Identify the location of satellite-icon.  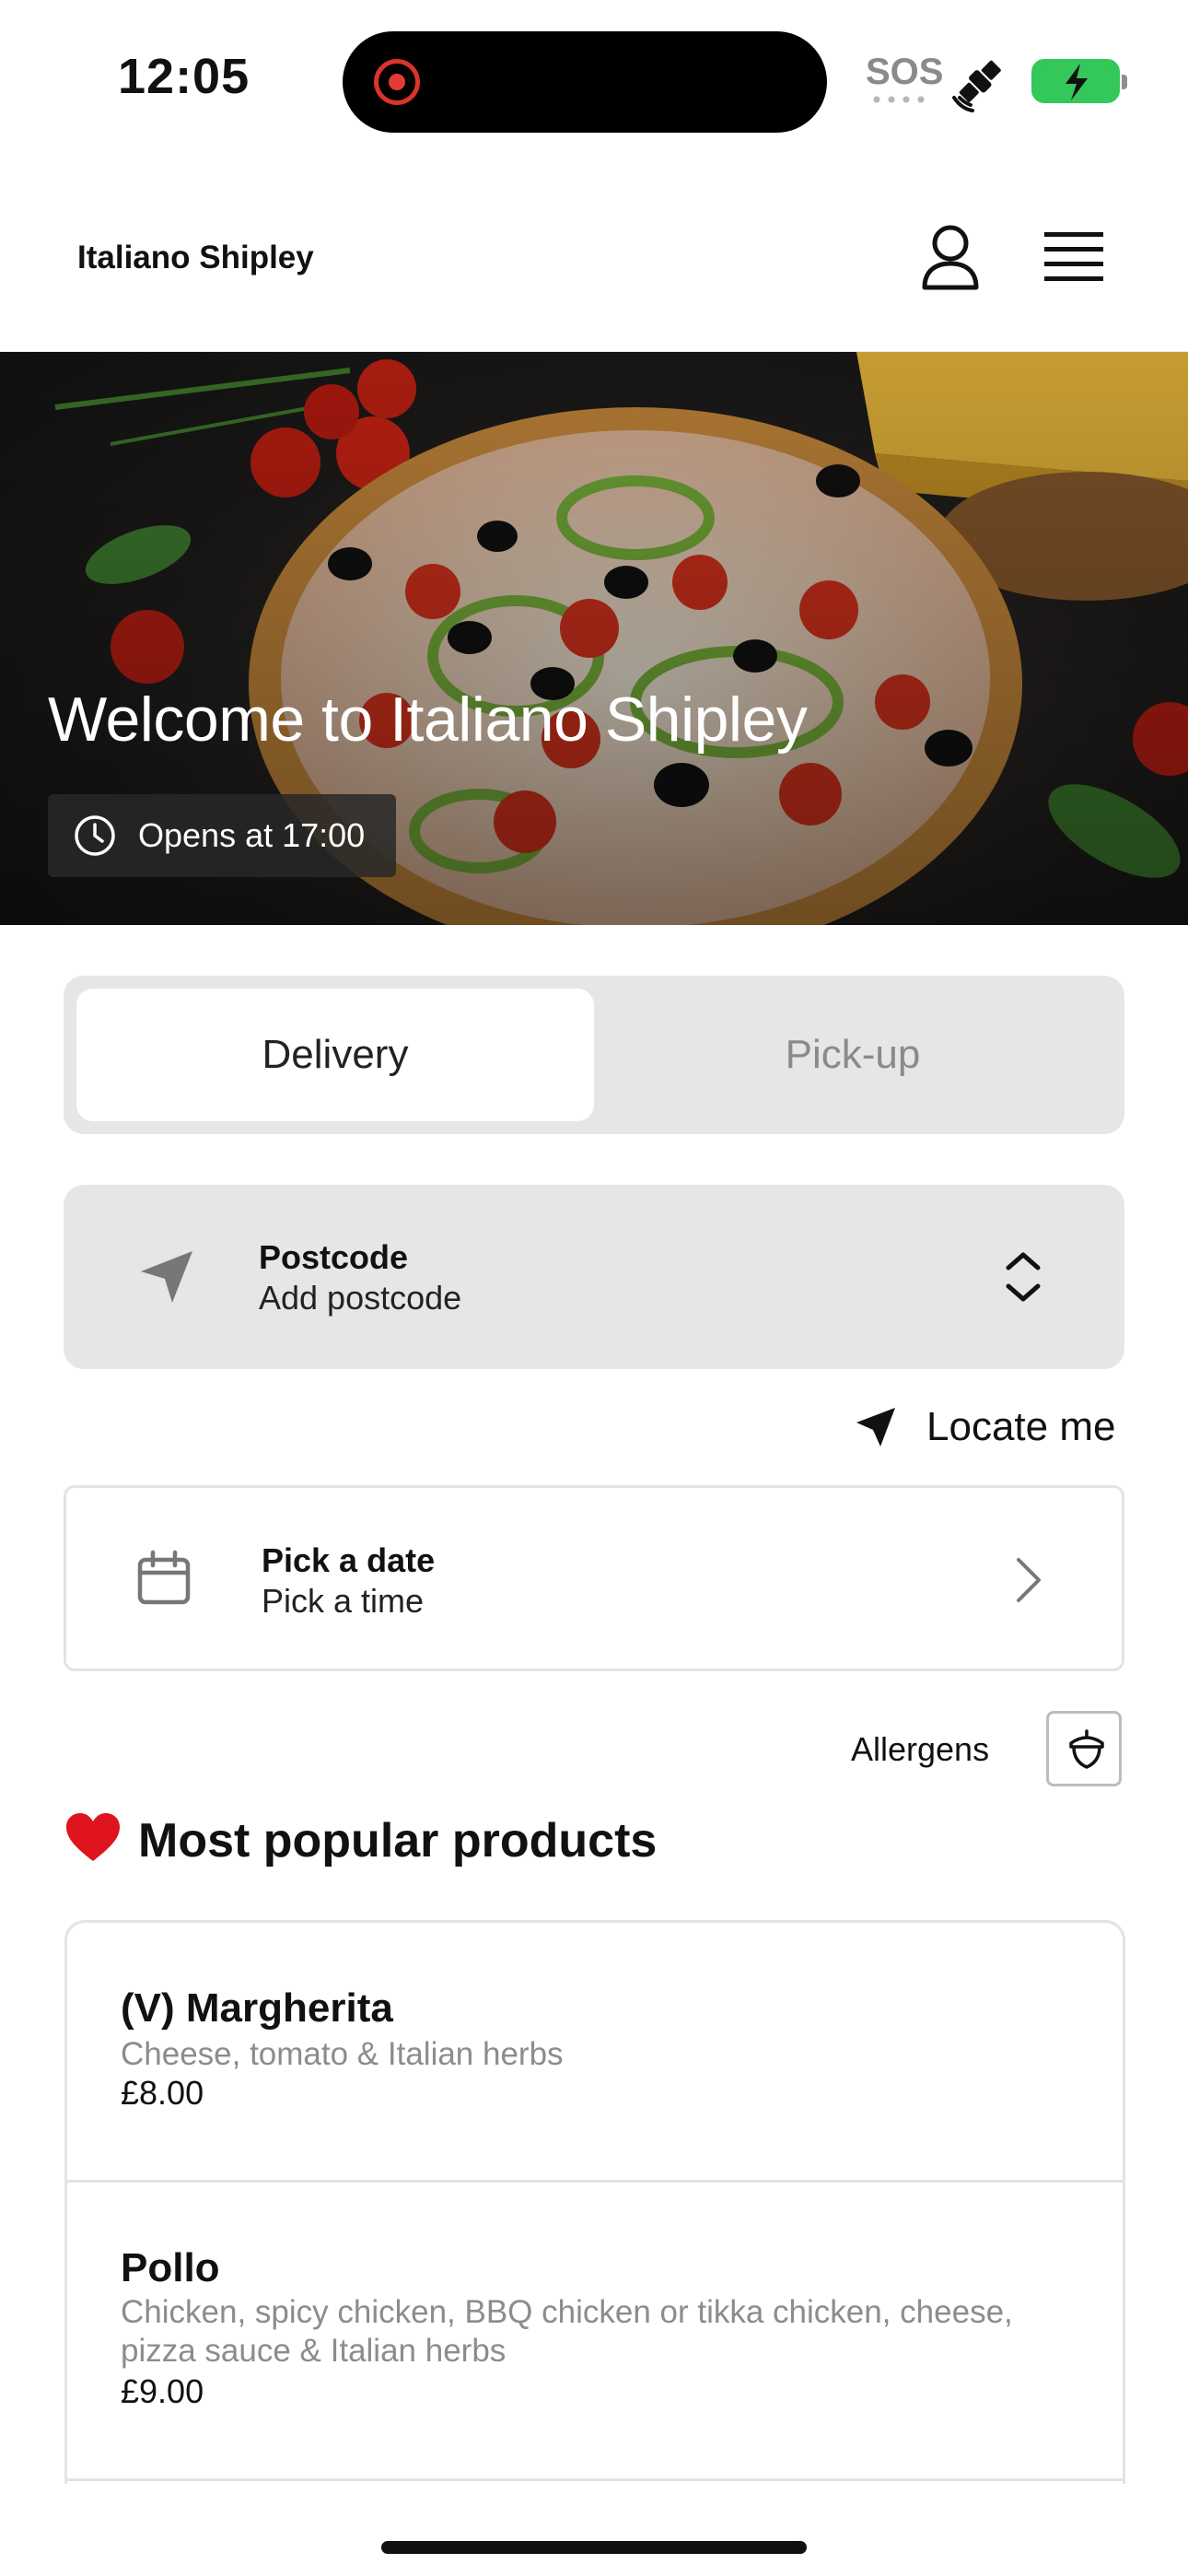
(976, 86).